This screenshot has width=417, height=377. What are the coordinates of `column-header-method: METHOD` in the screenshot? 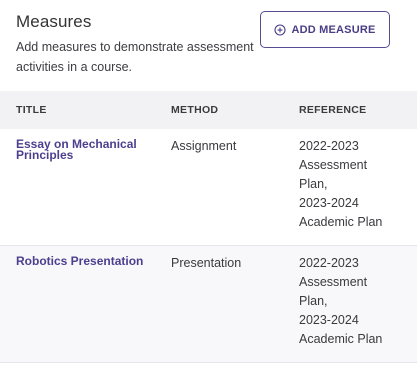 It's located at (231, 110).